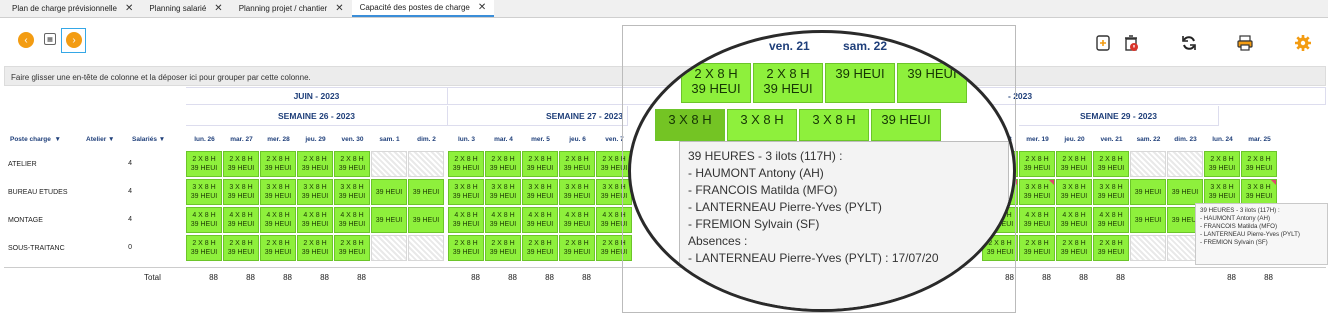  I want to click on zoomed-capacity-cell: 39 HEUI, so click(860, 83).